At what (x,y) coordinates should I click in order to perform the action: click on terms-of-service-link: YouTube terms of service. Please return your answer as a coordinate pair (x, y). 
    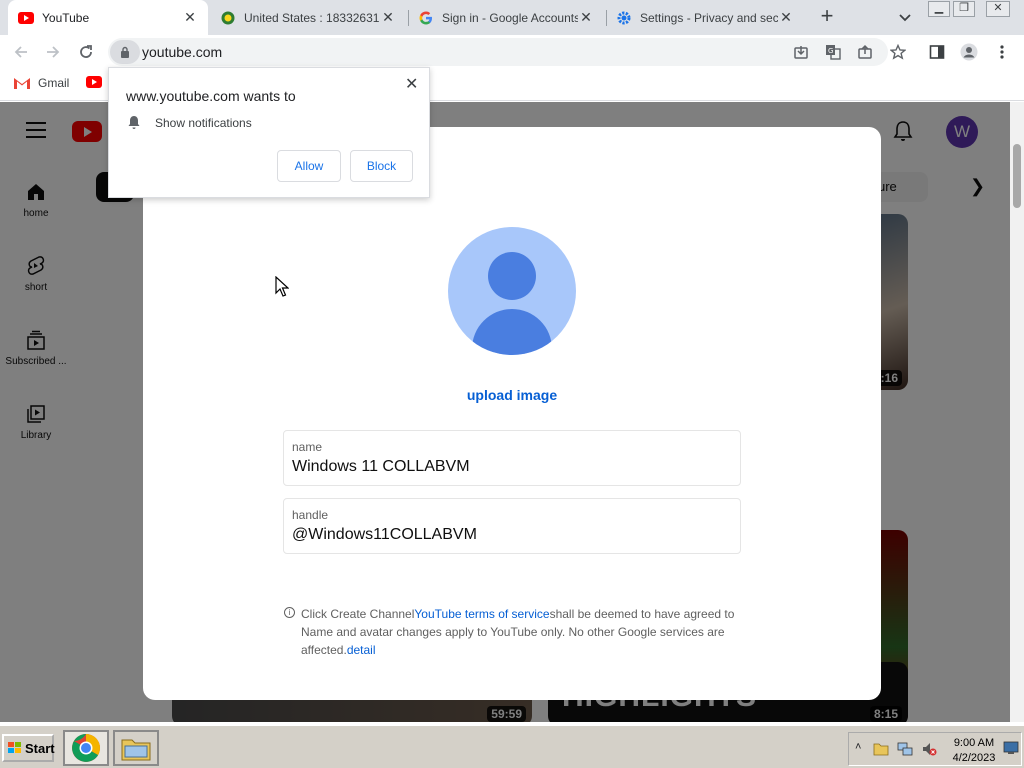
    Looking at the image, I should click on (481, 614).